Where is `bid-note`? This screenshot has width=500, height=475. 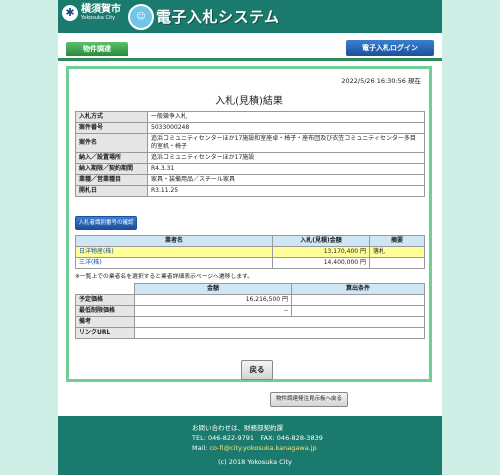
bid-note is located at coordinates (397, 263).